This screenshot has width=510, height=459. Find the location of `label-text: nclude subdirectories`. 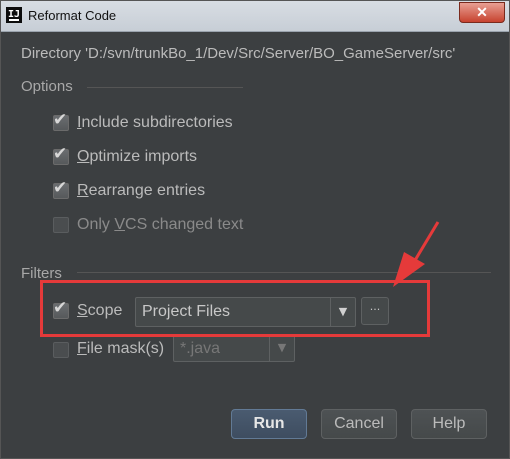

label-text: nclude subdirectories is located at coordinates (157, 122).